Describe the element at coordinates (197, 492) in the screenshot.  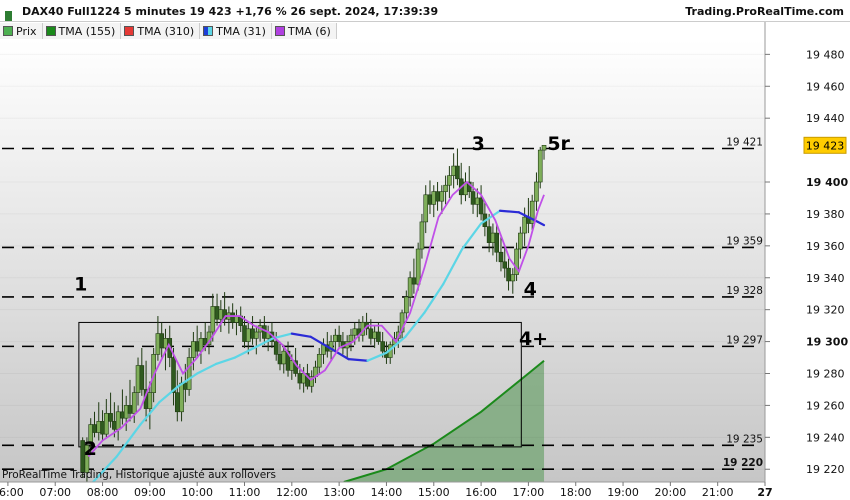
I see `x-tick-label: 10:00` at that location.